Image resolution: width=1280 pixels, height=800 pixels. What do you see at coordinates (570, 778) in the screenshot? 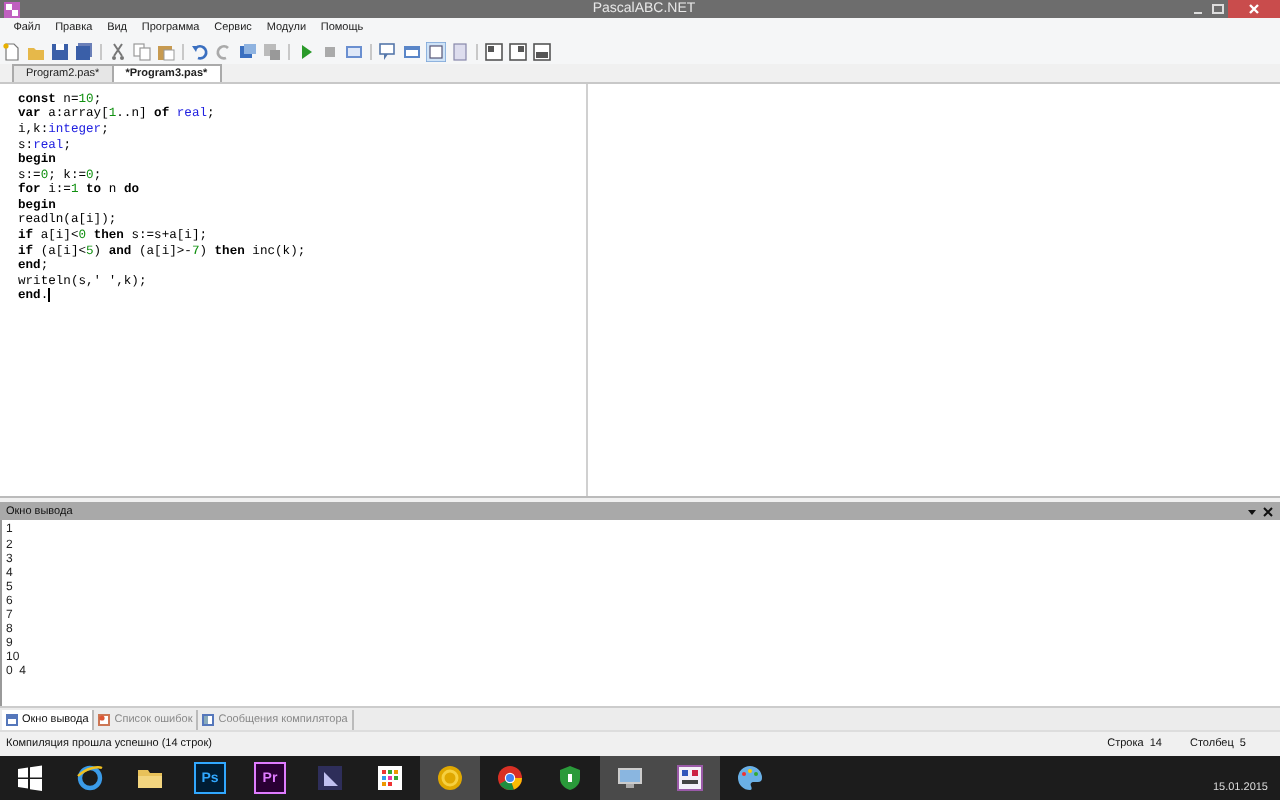
I see `shield-icon` at bounding box center [570, 778].